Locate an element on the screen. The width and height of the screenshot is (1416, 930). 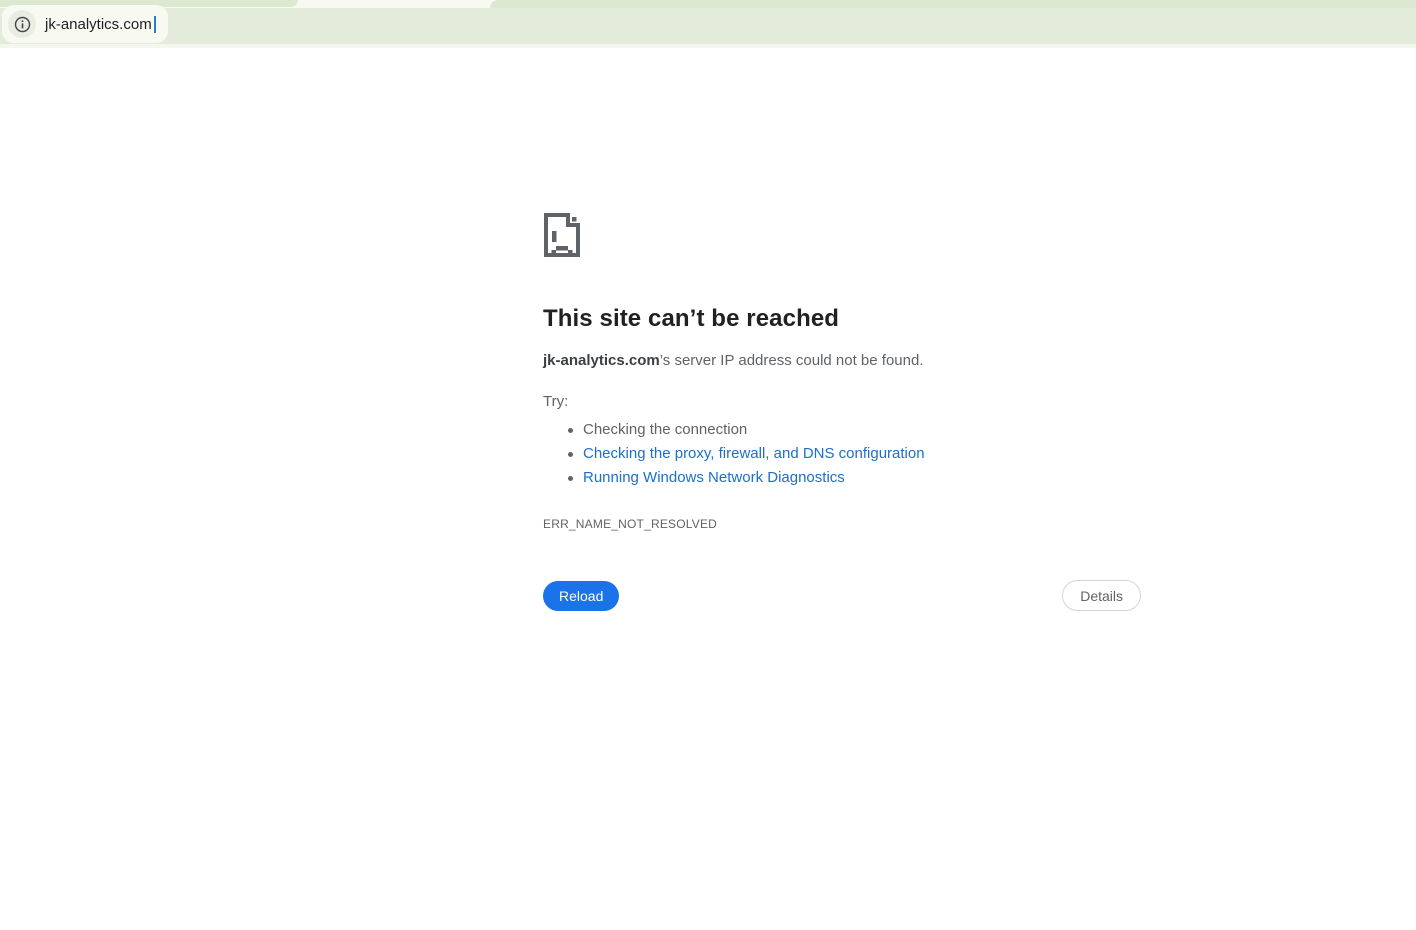
tab-shape is located at coordinates (953, 4).